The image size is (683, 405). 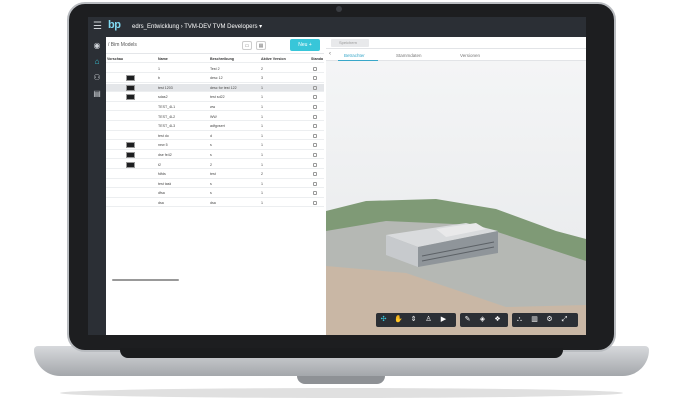 I want to click on list-view-icon: ▭, so click(x=247, y=45).